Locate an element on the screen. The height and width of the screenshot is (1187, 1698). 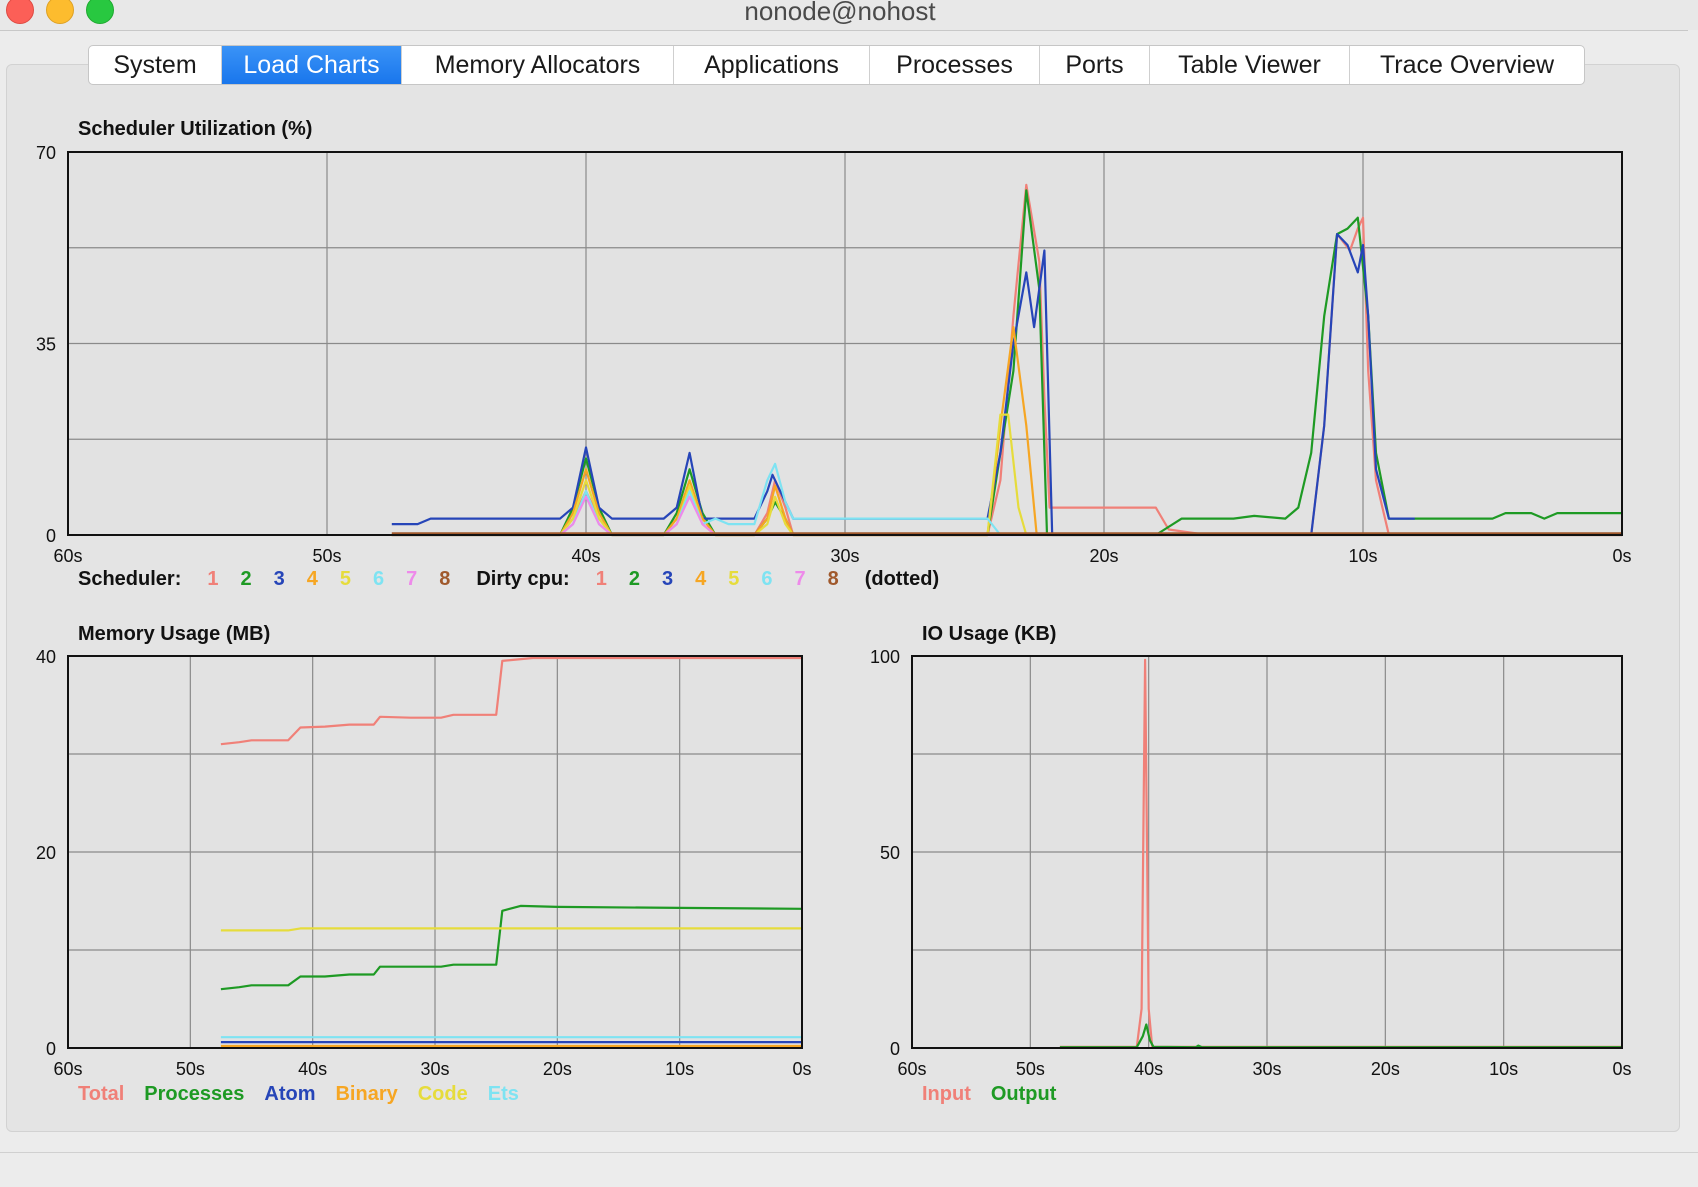
dirty-legend-item-8: 8 is located at coordinates (833, 579).